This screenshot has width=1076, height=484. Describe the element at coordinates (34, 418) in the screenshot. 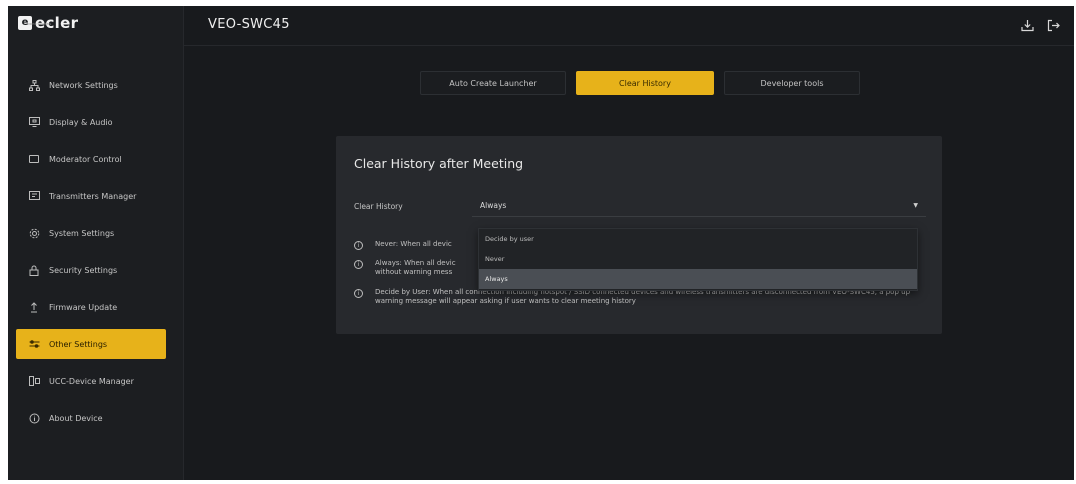

I see `info-icon` at that location.